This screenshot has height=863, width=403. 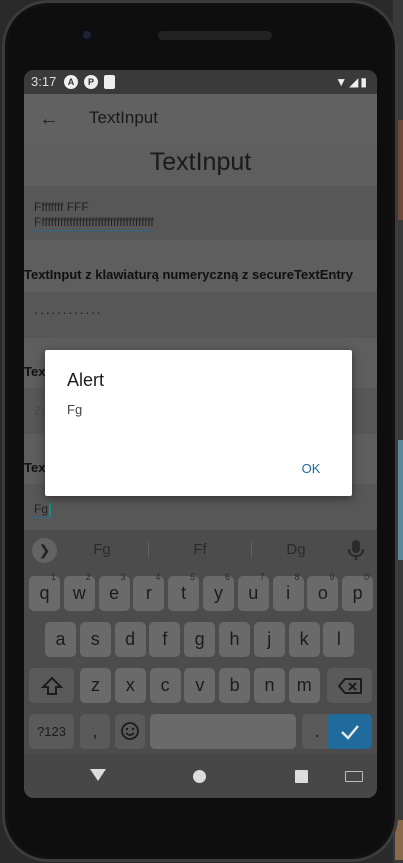 What do you see at coordinates (200, 685) in the screenshot?
I see `key-v: v` at bounding box center [200, 685].